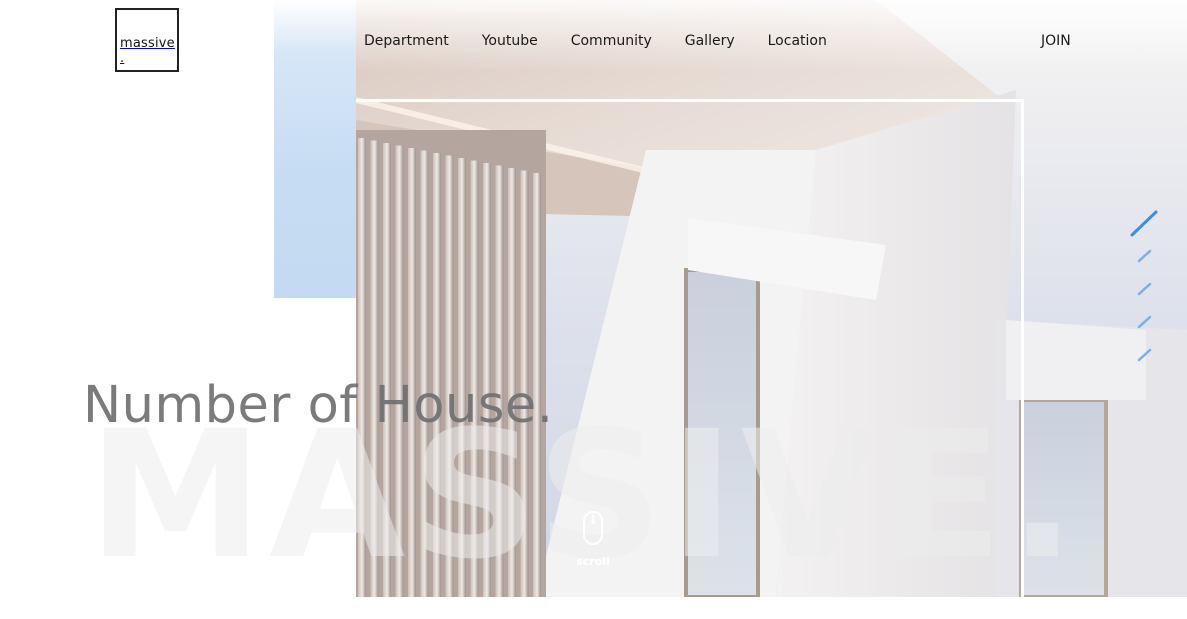  What do you see at coordinates (147, 51) in the screenshot?
I see `logo-text: massive .` at bounding box center [147, 51].